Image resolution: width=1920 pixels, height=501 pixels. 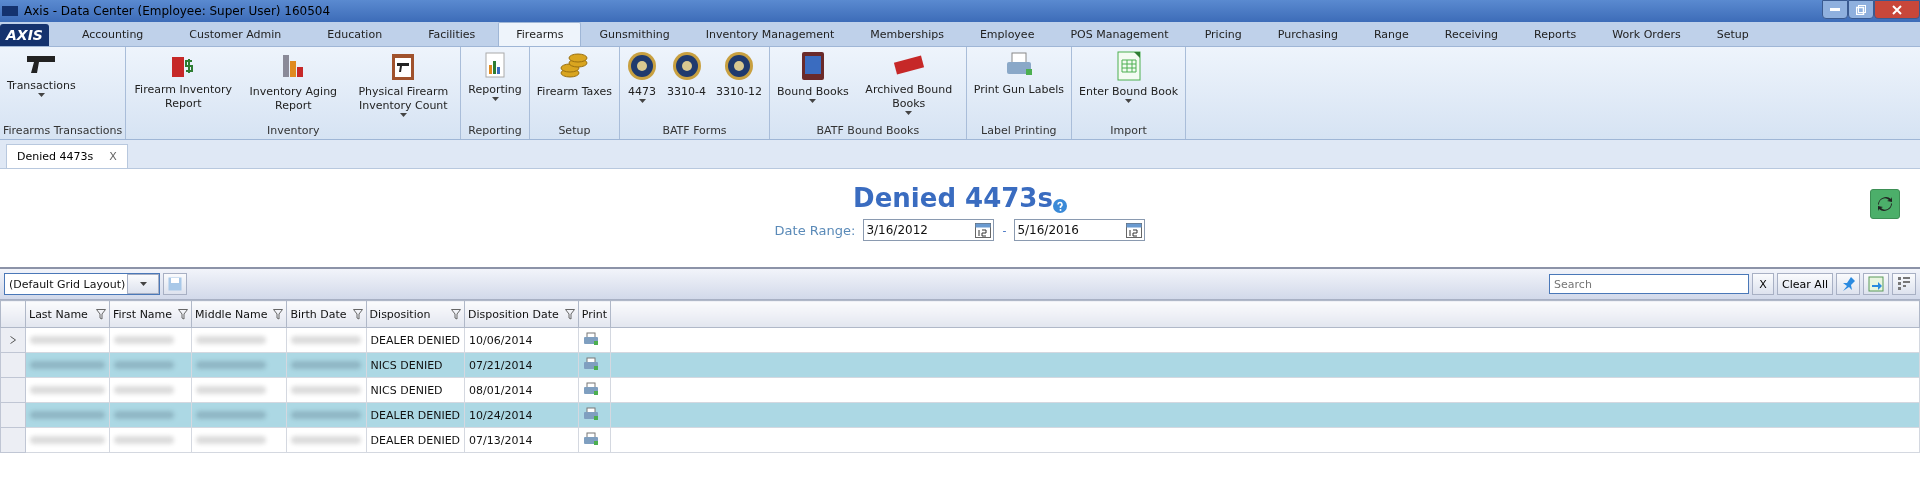 What do you see at coordinates (1007, 34) in the screenshot?
I see `ribbon-tab: Employee` at bounding box center [1007, 34].